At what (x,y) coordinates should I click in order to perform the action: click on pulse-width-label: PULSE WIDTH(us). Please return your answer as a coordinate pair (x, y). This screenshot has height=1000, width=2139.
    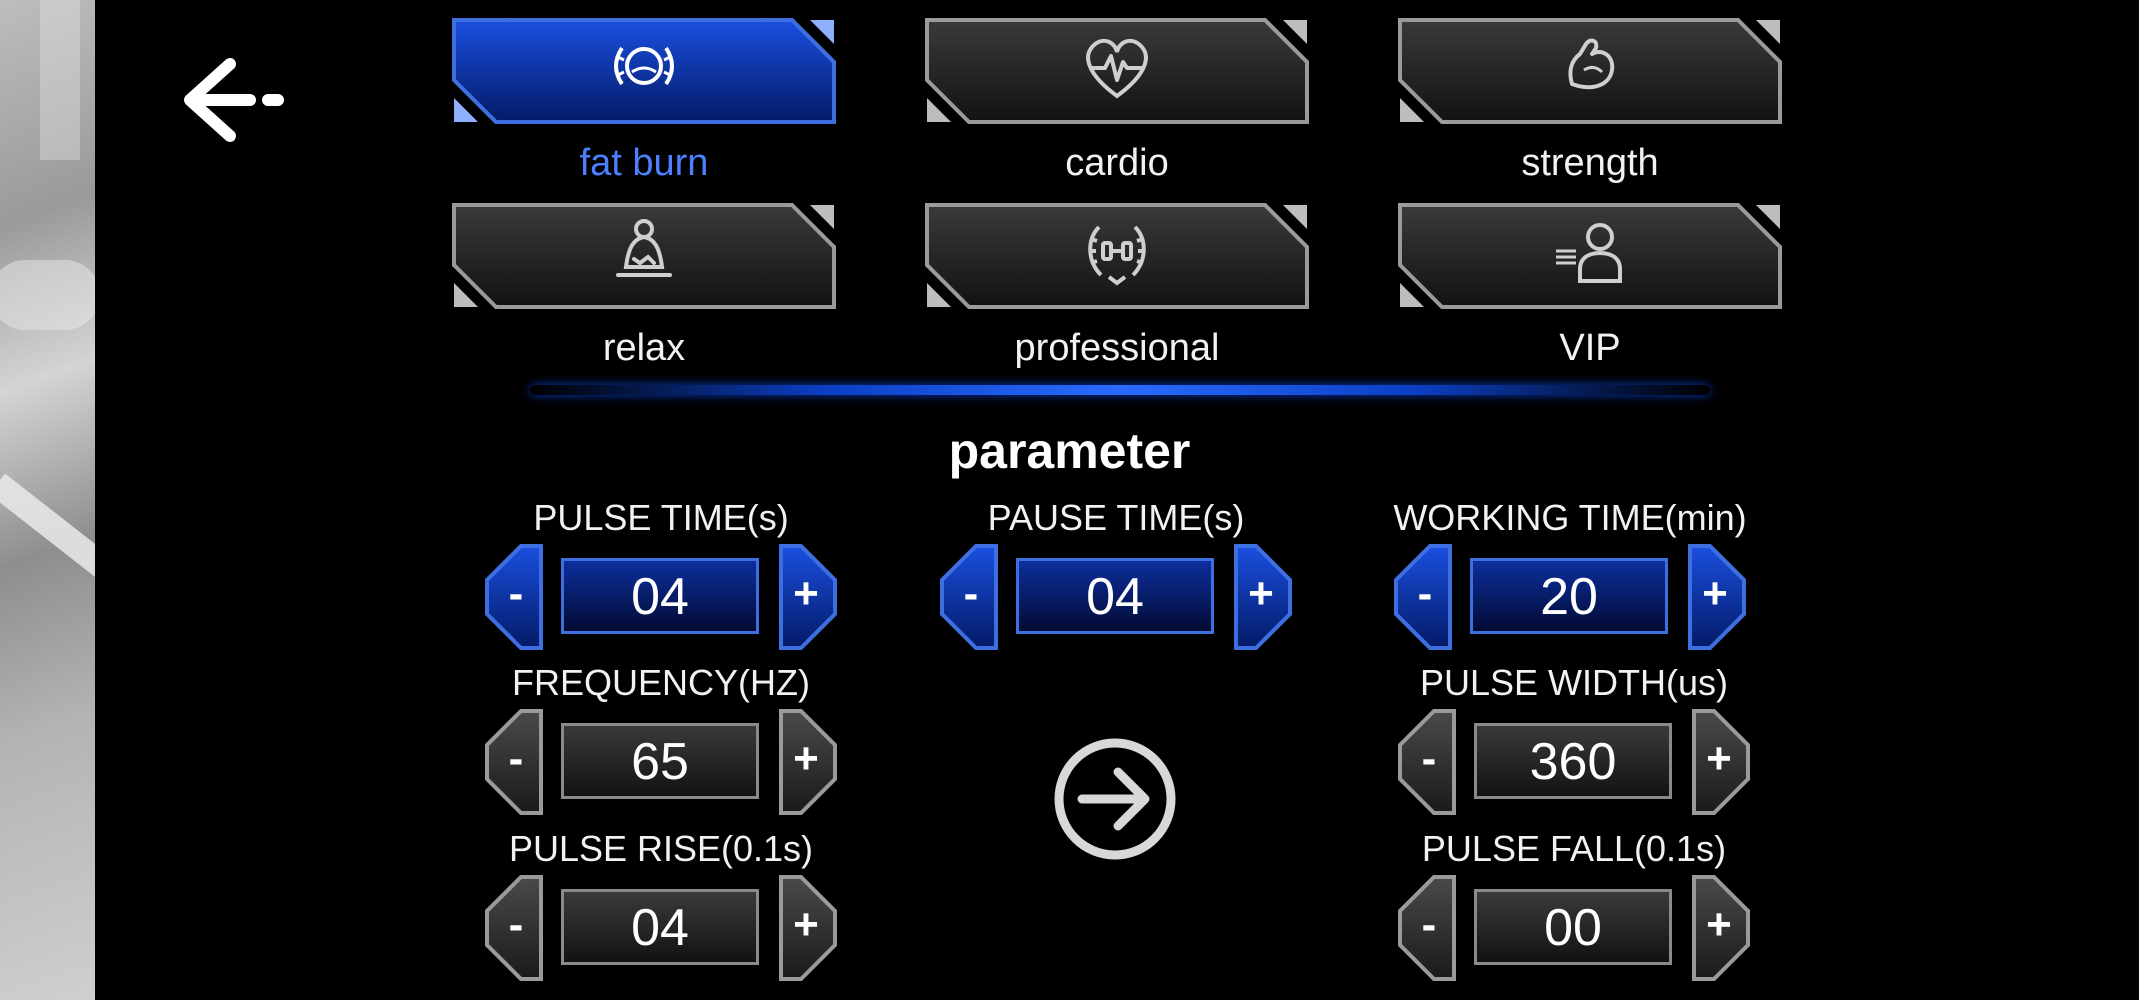
    Looking at the image, I should click on (1574, 682).